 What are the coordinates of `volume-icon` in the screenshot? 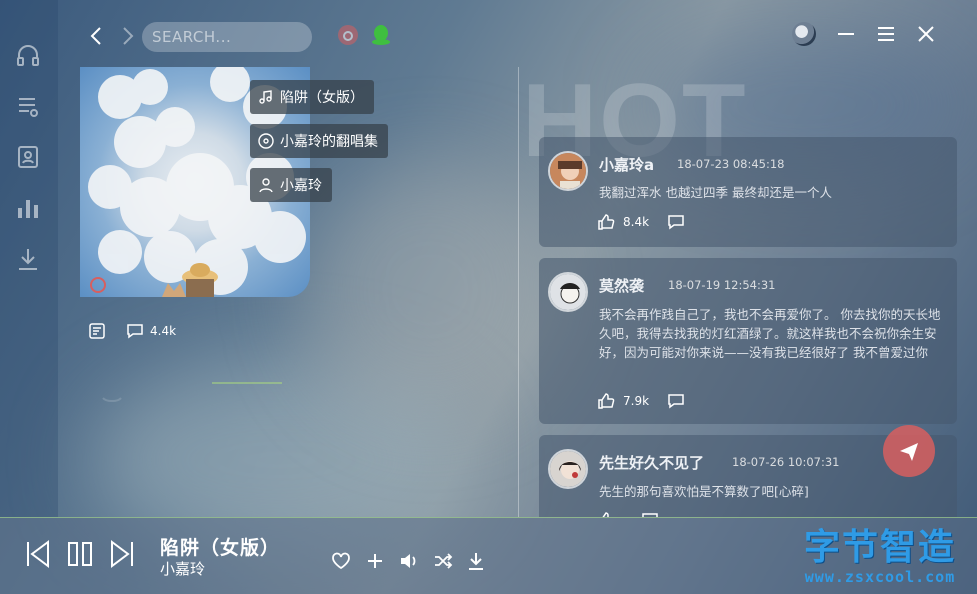 It's located at (408, 561).